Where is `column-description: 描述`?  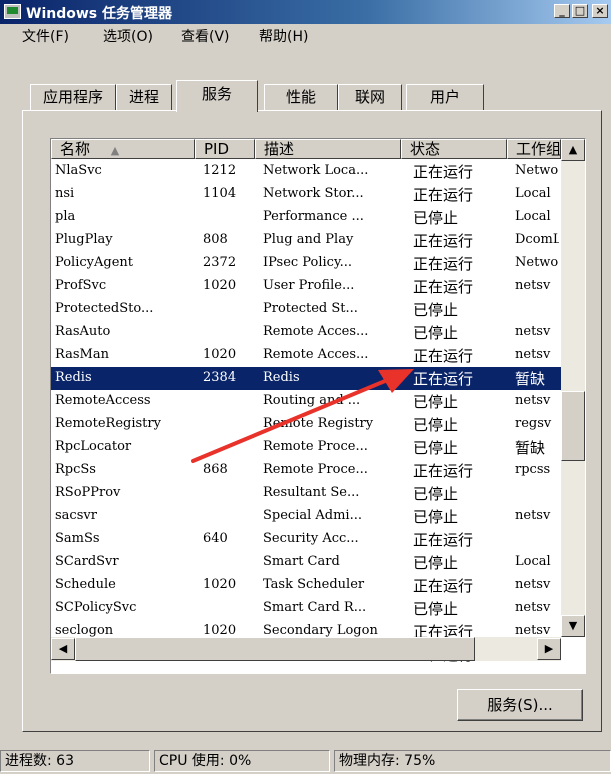 column-description: 描述 is located at coordinates (328, 149).